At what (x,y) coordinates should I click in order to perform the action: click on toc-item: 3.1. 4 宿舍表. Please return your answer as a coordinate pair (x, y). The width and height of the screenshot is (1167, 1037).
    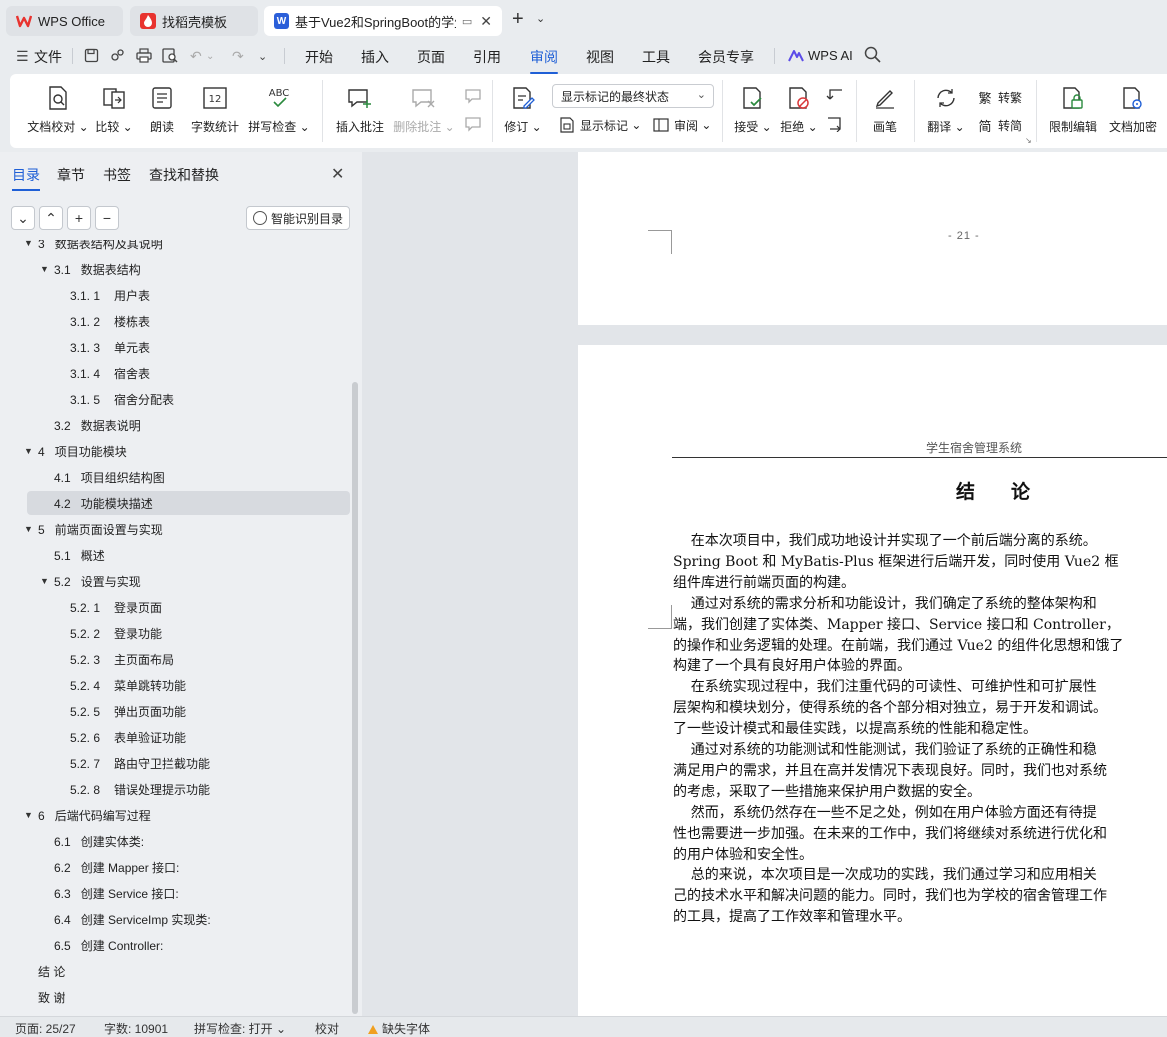
    Looking at the image, I should click on (175, 373).